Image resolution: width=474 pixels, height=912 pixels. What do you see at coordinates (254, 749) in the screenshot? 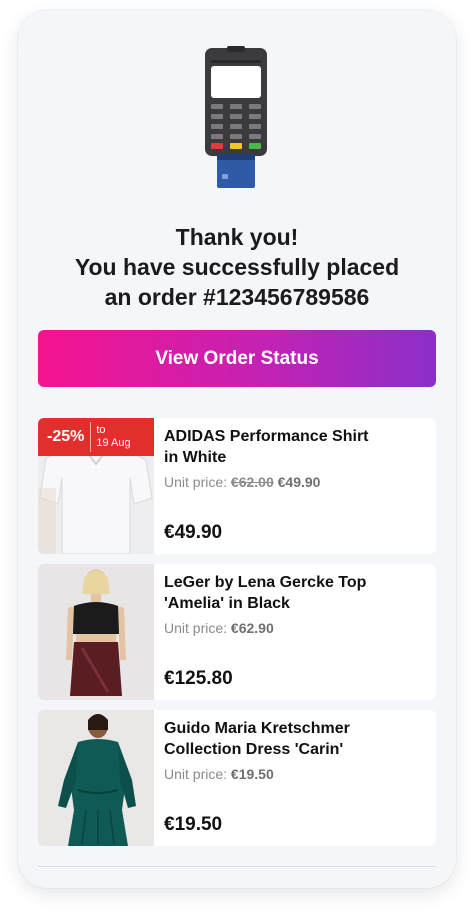
I see `product-name-line: Collection Dress 'Carin'` at bounding box center [254, 749].